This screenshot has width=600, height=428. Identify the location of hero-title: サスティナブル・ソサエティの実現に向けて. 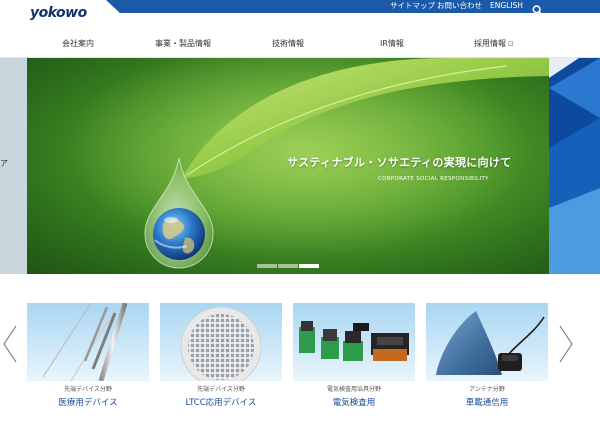
(399, 162).